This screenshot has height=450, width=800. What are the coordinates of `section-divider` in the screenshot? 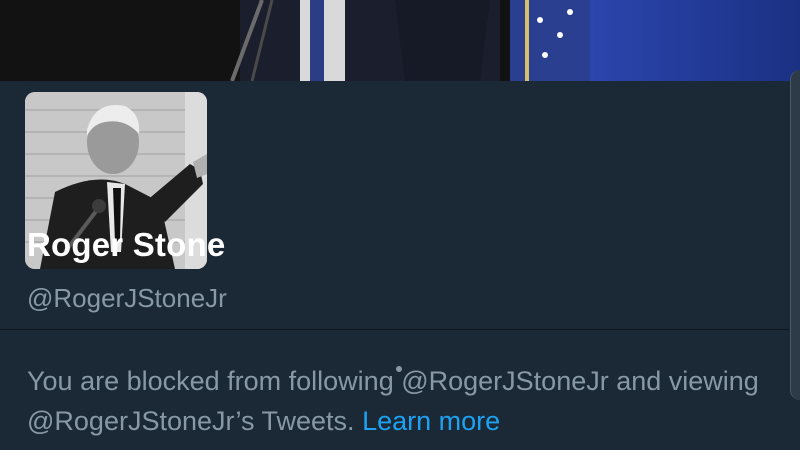 It's located at (400, 329).